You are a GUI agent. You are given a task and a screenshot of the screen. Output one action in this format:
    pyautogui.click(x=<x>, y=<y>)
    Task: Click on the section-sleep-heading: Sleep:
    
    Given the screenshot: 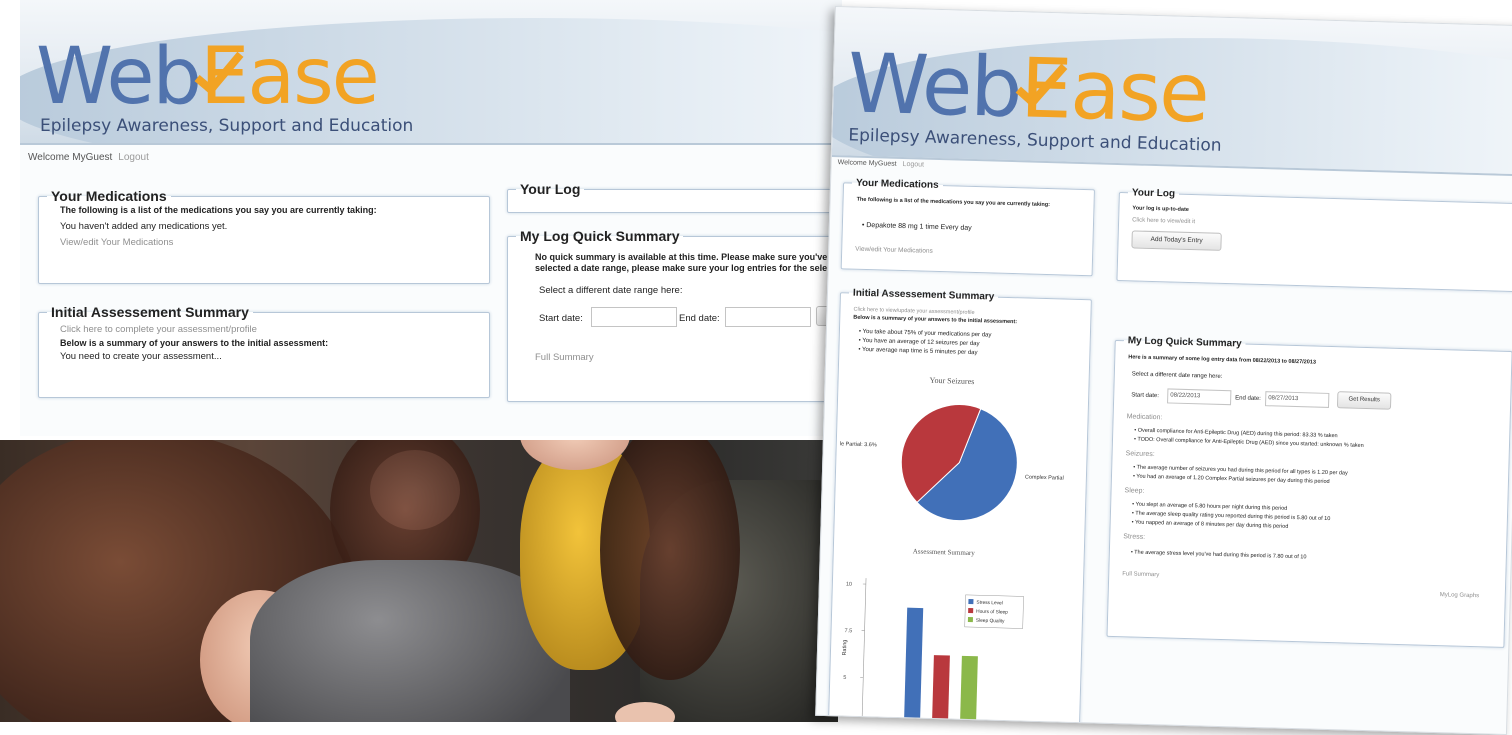 What is the action you would take?
    pyautogui.click(x=1134, y=491)
    